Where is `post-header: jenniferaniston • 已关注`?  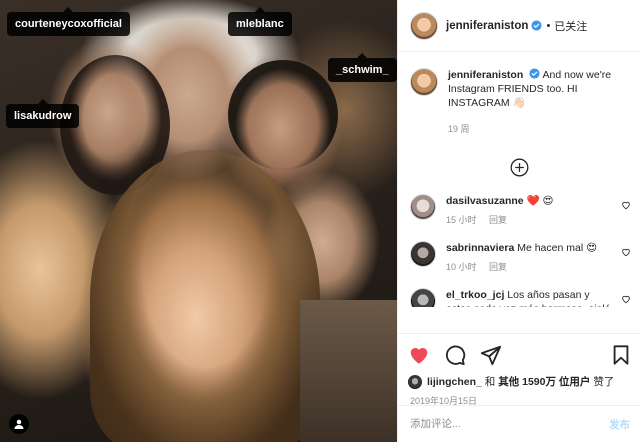
post-header: jenniferaniston • 已关注 is located at coordinates (519, 26).